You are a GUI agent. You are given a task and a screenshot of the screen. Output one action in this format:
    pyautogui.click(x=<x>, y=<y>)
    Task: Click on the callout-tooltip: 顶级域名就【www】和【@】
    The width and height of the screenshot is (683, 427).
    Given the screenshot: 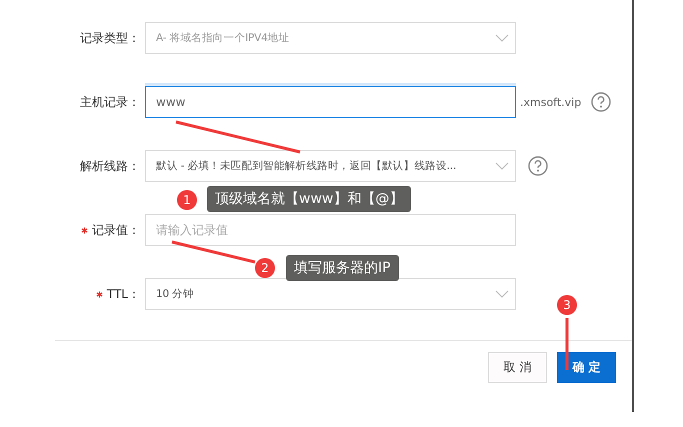 What is the action you would take?
    pyautogui.click(x=309, y=199)
    